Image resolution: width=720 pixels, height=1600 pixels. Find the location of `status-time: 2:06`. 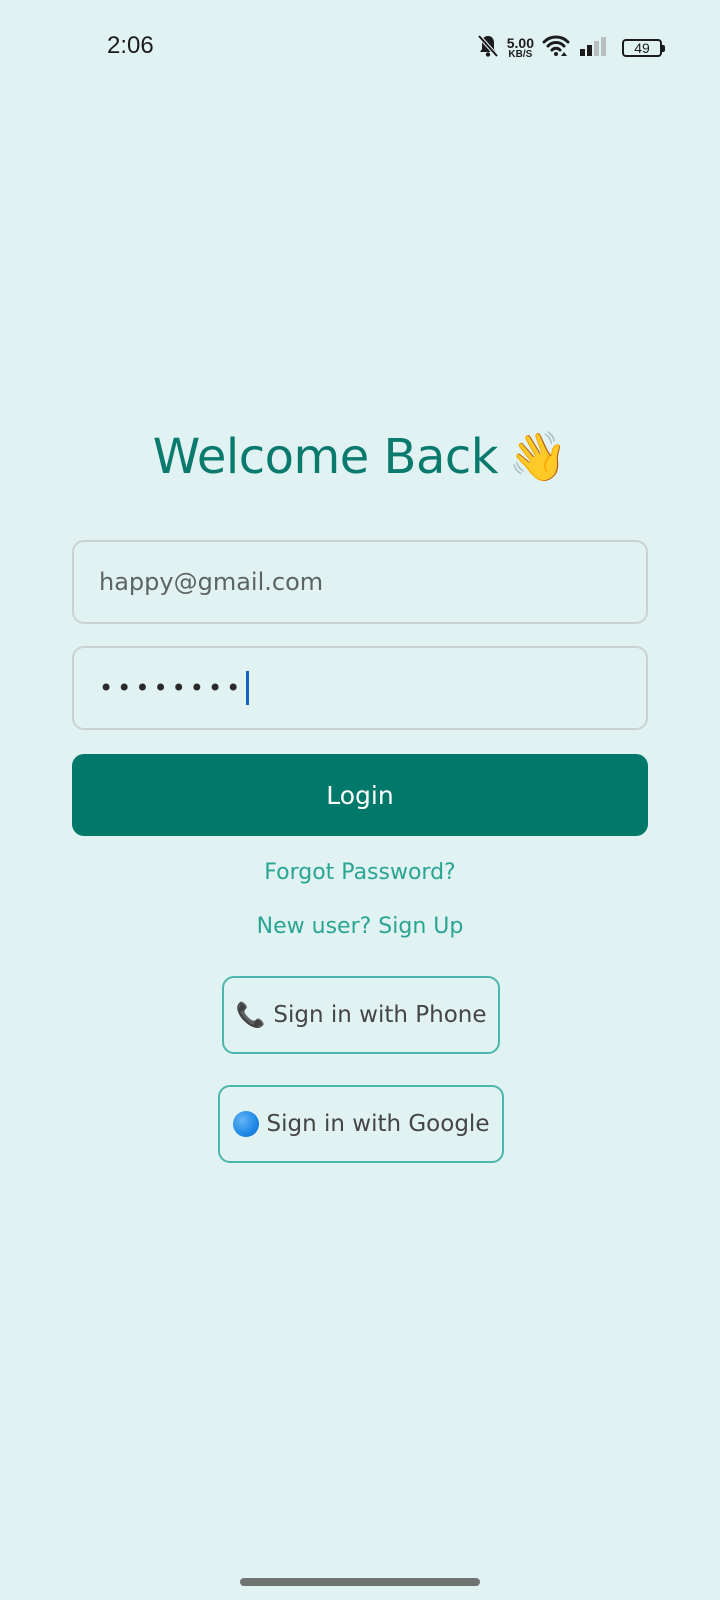

status-time: 2:06 is located at coordinates (130, 45).